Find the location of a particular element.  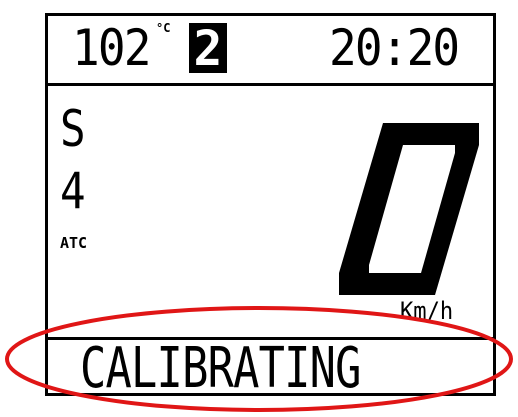

speed-readout: 0 is located at coordinates (409, 209).